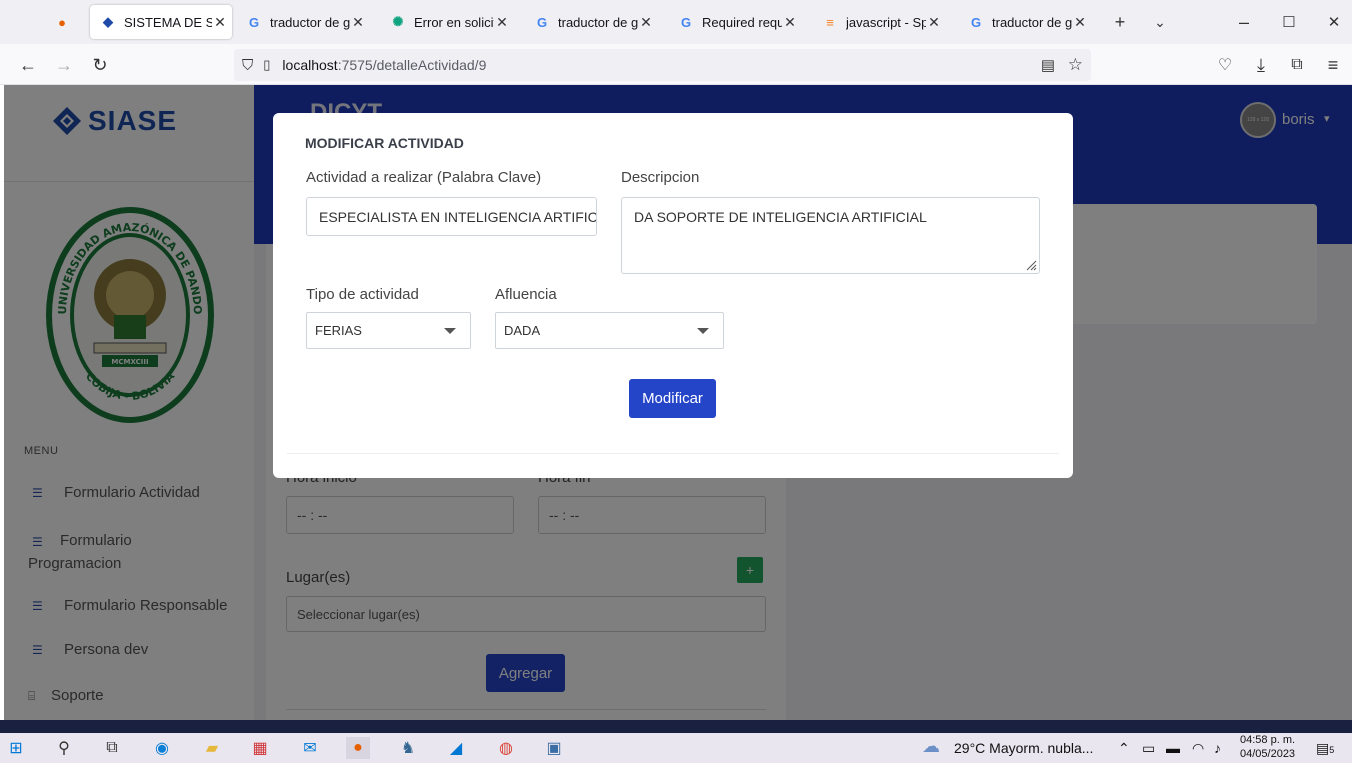  I want to click on modal-title: MODIFICAR ACTIVIDAD, so click(384, 143).